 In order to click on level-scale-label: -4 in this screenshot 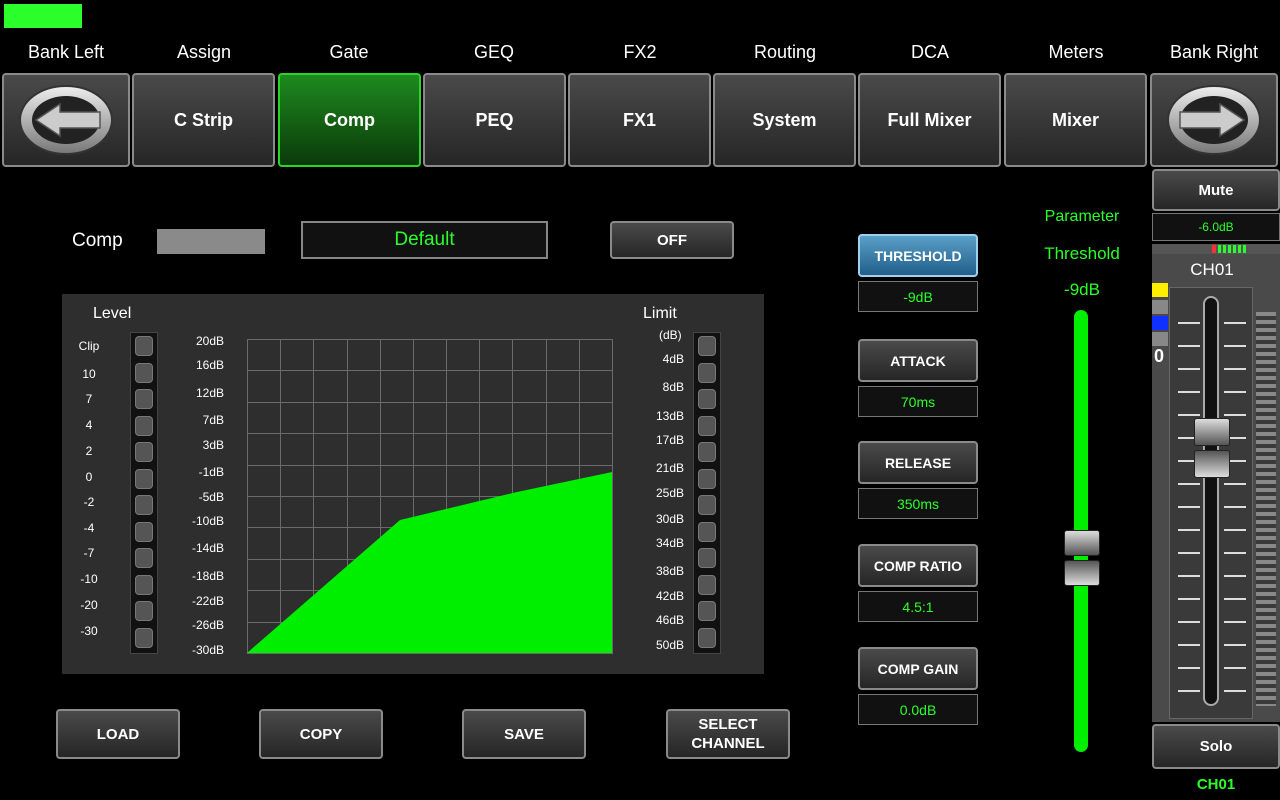, I will do `click(89, 528)`.